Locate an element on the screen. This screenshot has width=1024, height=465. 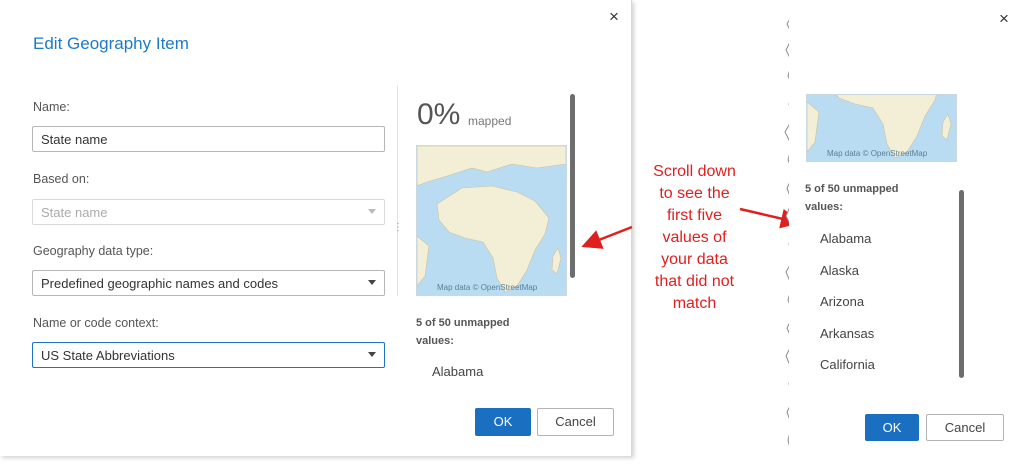
annotation-line: Scroll down is located at coordinates (694, 171).